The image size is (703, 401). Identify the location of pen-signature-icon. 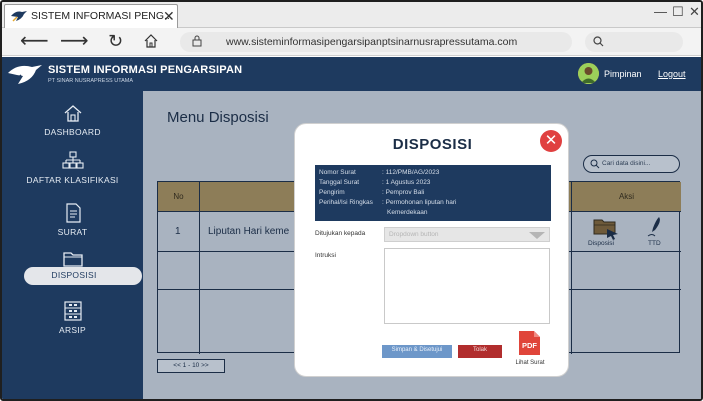
(654, 227).